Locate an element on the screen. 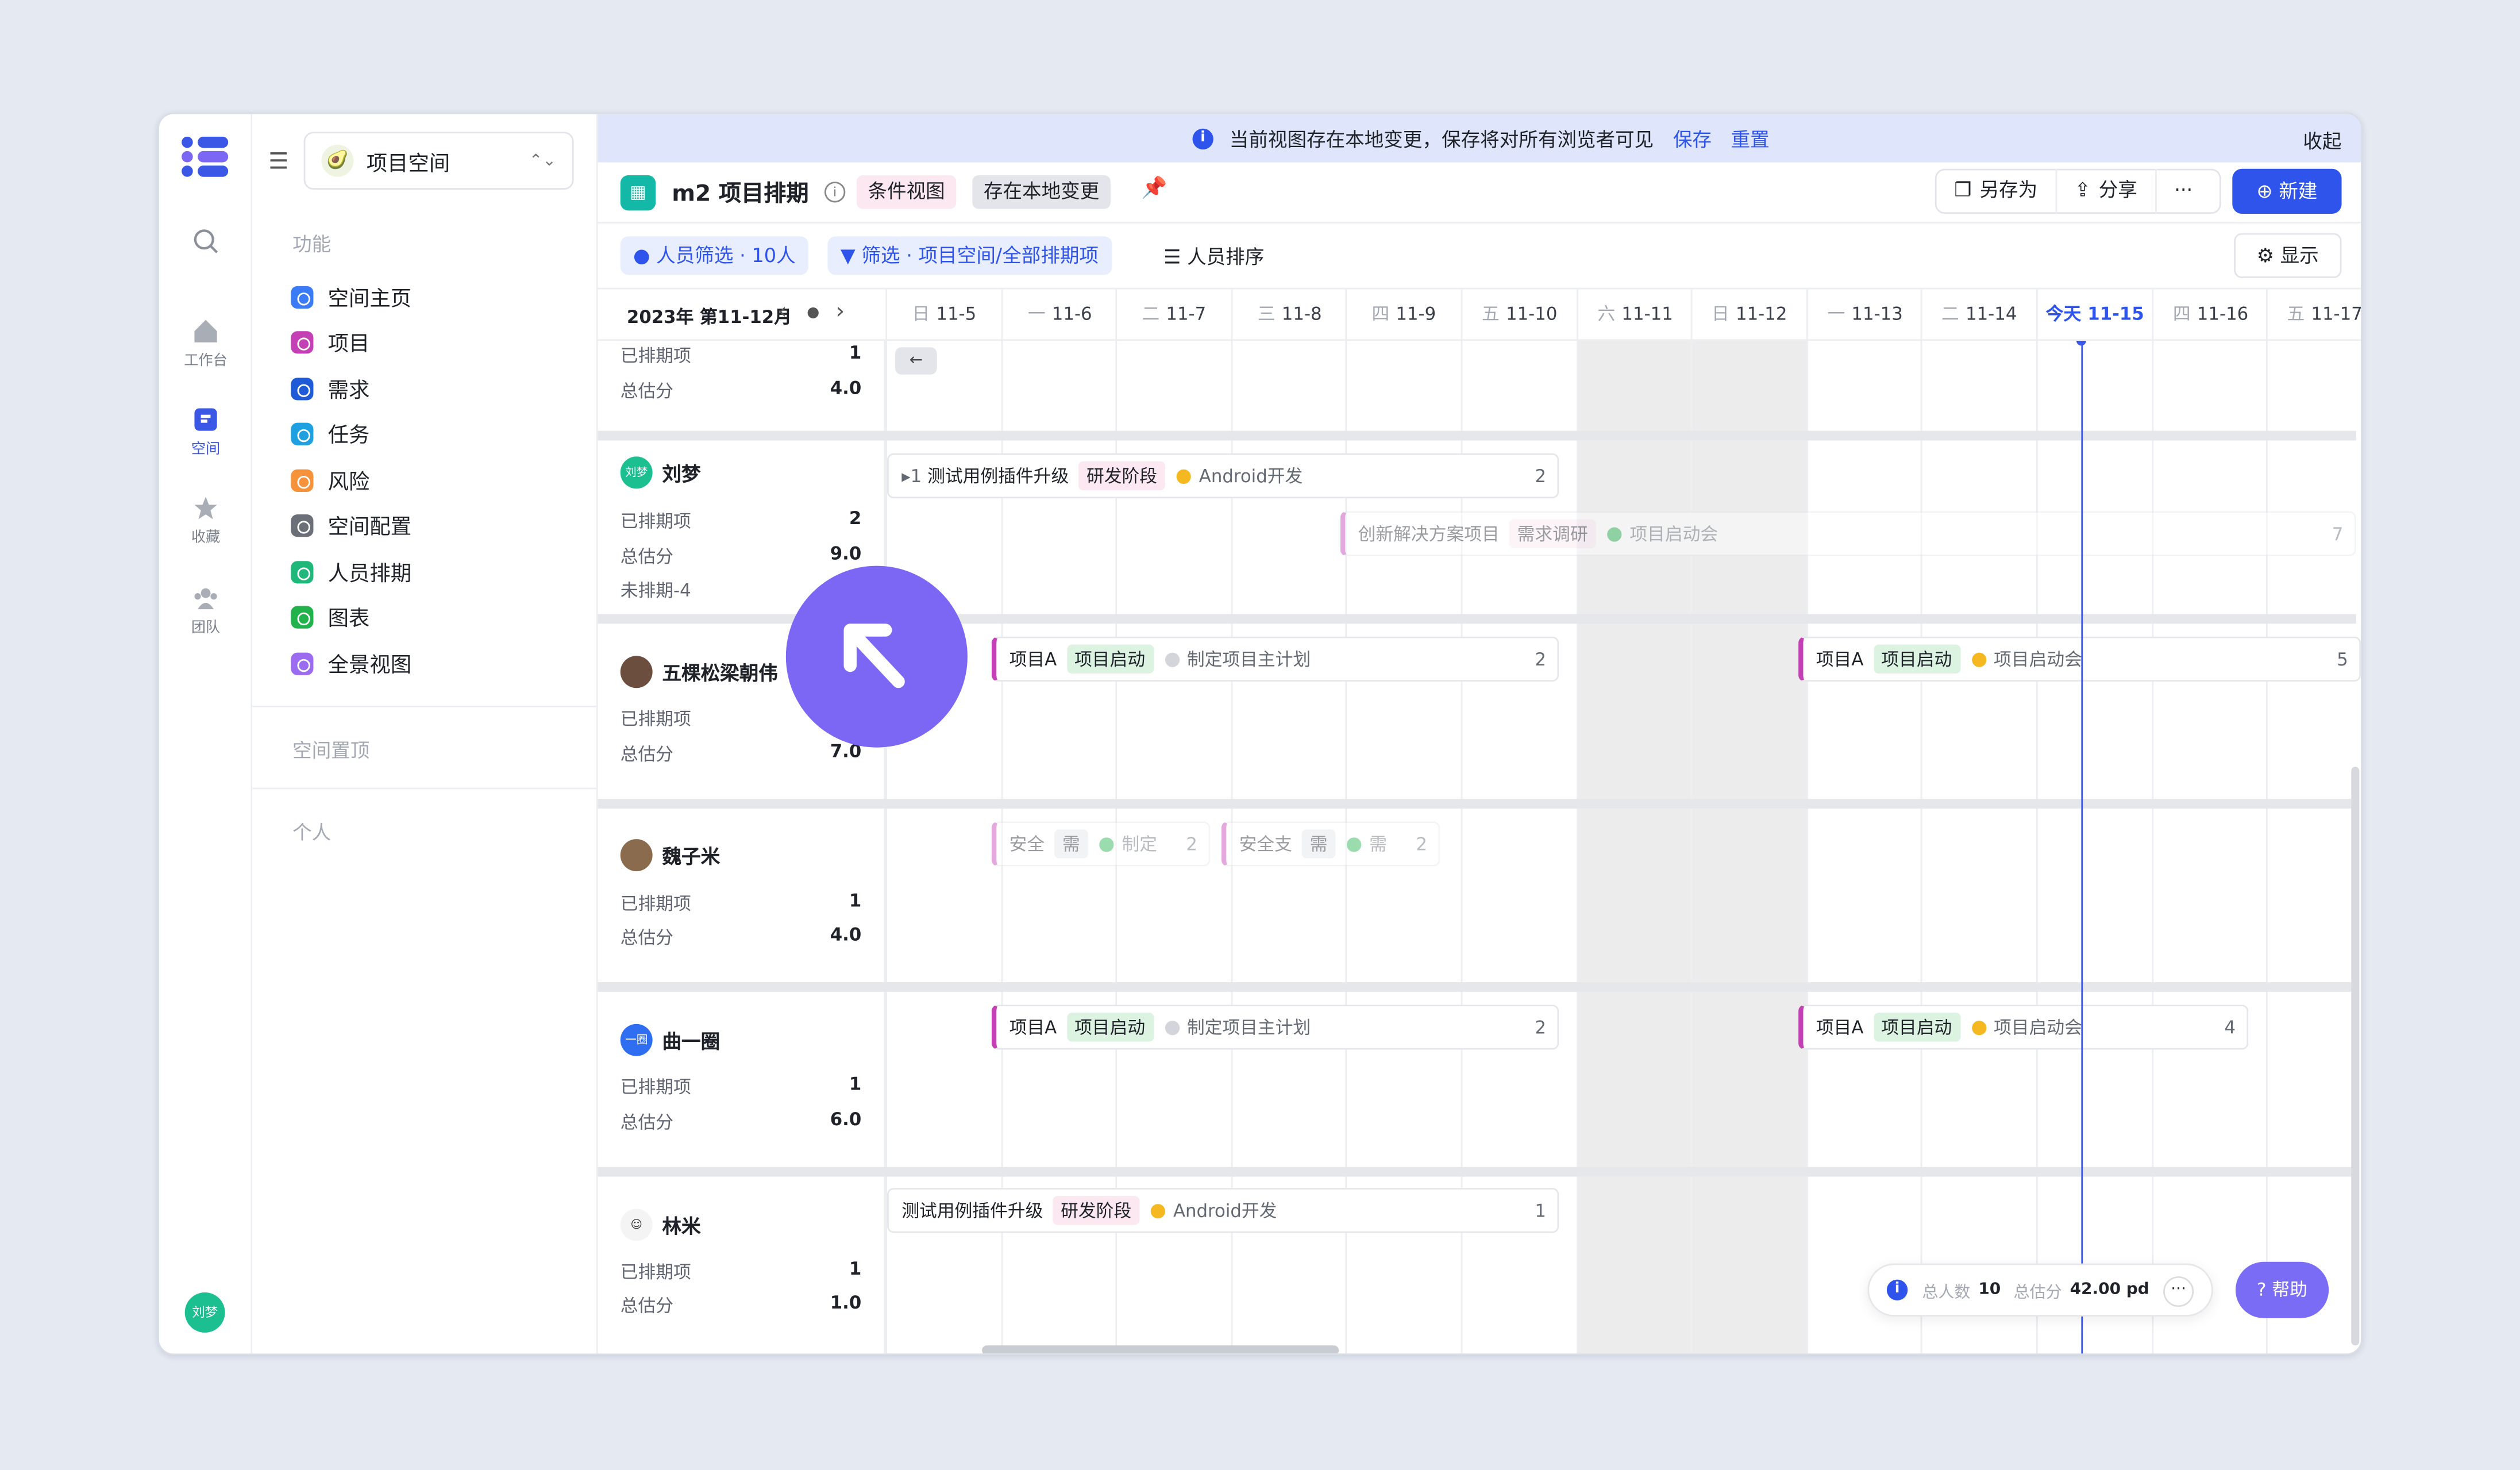  day-header: 五 11-17 is located at coordinates (2313, 315).